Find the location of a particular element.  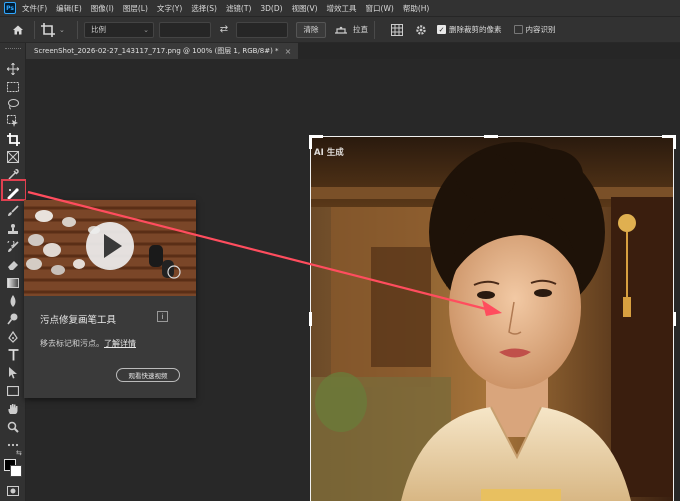

pen-tool-icon is located at coordinates (13, 337).